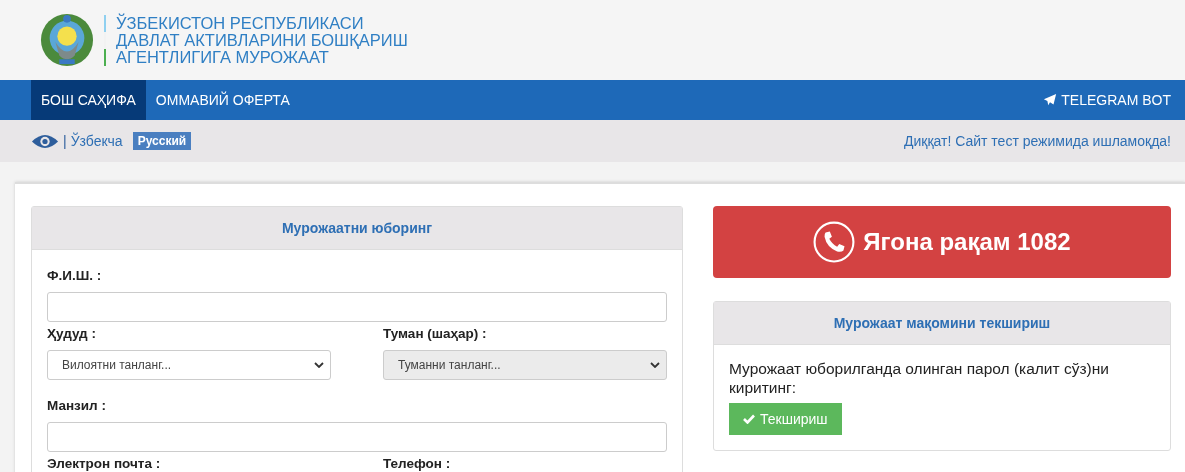 This screenshot has width=1185, height=472. I want to click on language-link: Ўзбекча, so click(96, 141).